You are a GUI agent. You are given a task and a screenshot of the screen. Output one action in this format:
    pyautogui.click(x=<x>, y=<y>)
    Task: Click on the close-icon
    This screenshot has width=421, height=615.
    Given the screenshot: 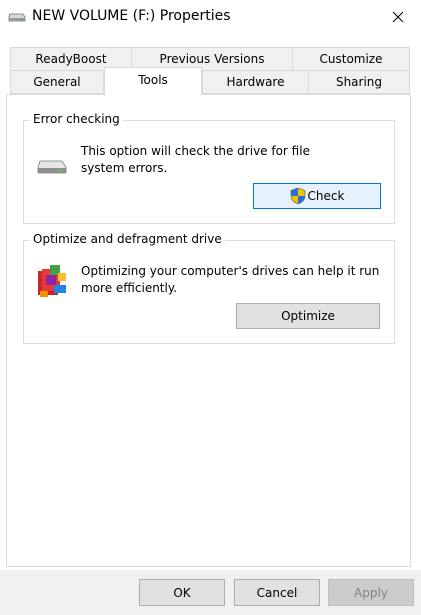 What is the action you would take?
    pyautogui.click(x=398, y=17)
    